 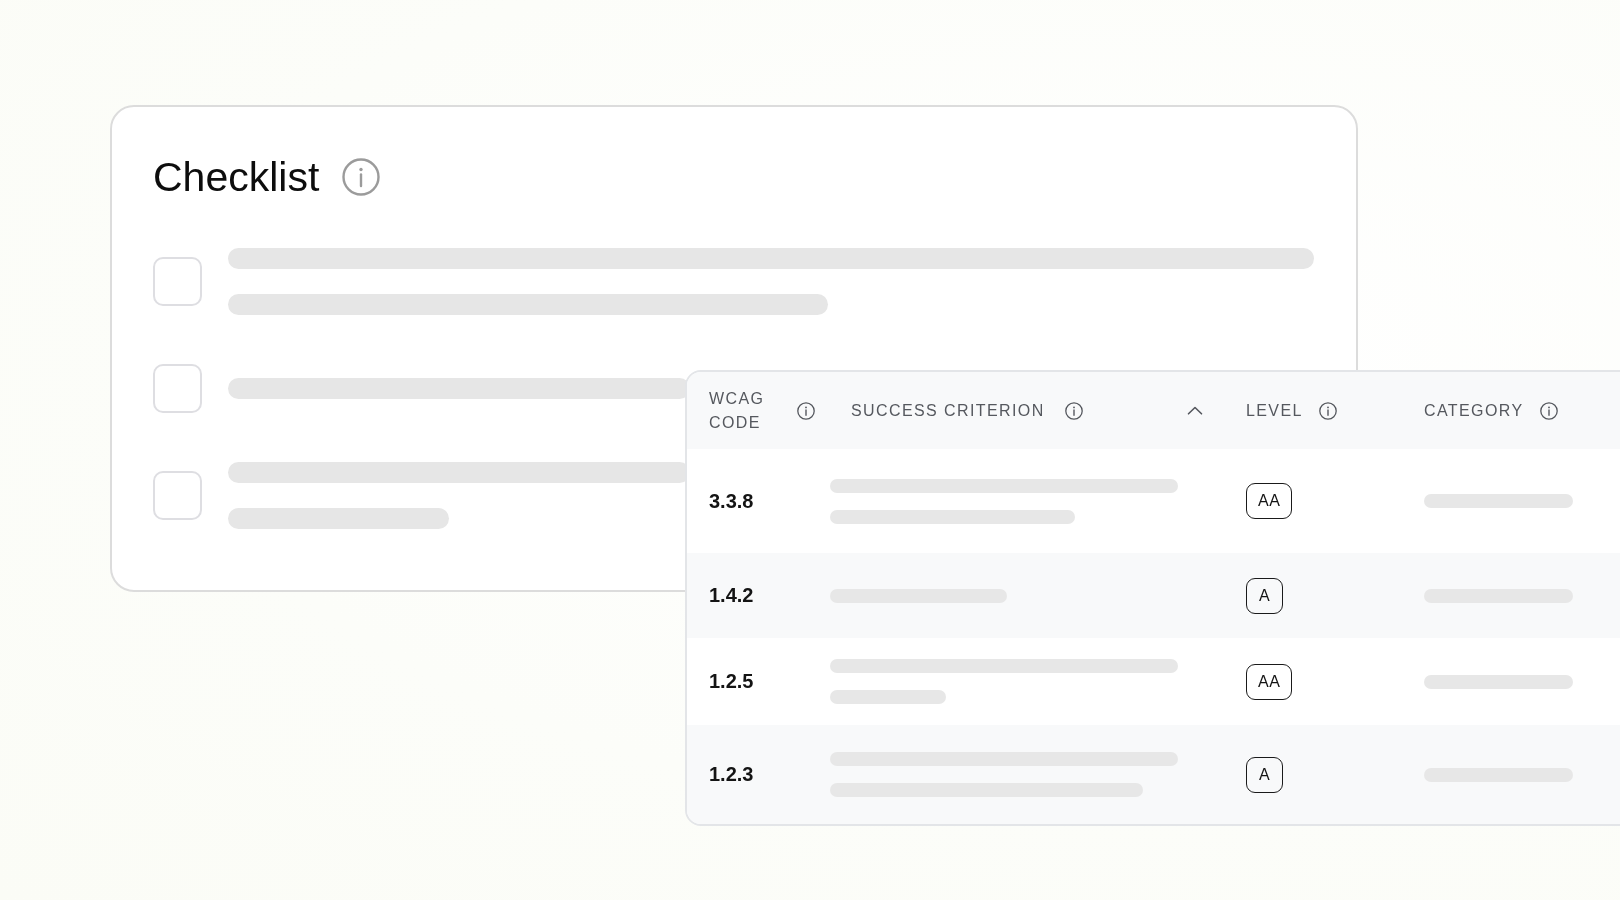 What do you see at coordinates (1195, 410) in the screenshot?
I see `chevron-up-icon` at bounding box center [1195, 410].